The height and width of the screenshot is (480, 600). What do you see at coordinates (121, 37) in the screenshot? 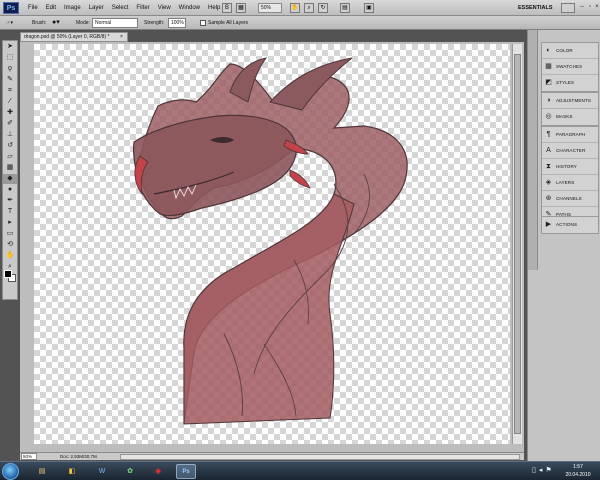
I see `document-close-icon: ×` at bounding box center [121, 37].